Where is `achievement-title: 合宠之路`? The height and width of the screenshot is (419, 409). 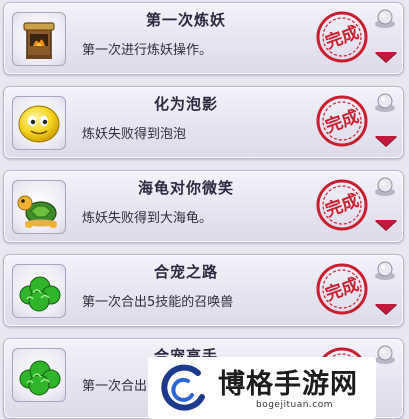 achievement-title: 合宠之路 is located at coordinates (185, 272).